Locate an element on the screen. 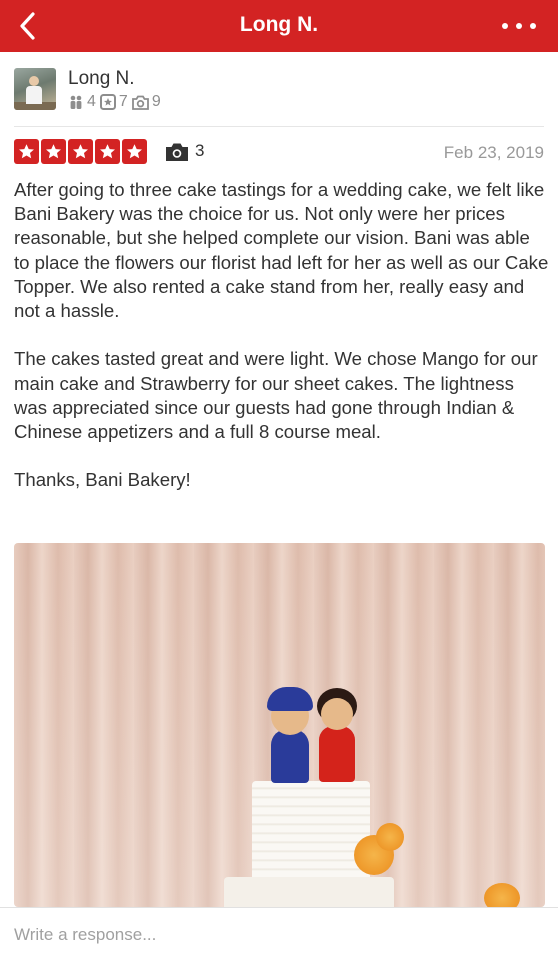  friends-count: 4 is located at coordinates (91, 101).